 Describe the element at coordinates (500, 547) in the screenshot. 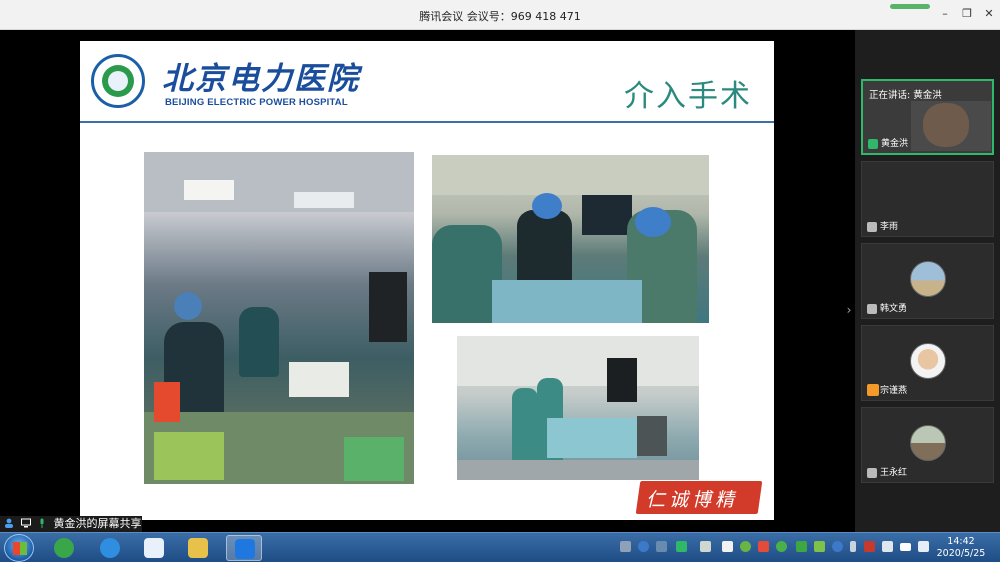

I see `windows-taskbar: 14:42 2020/5/25` at that location.